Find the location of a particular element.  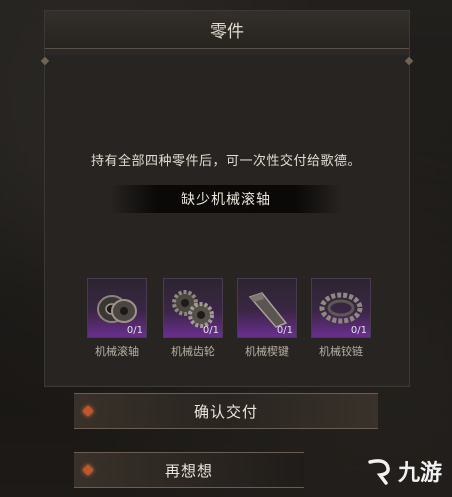

part-item: 0/1 机械楔键 is located at coordinates (267, 318).